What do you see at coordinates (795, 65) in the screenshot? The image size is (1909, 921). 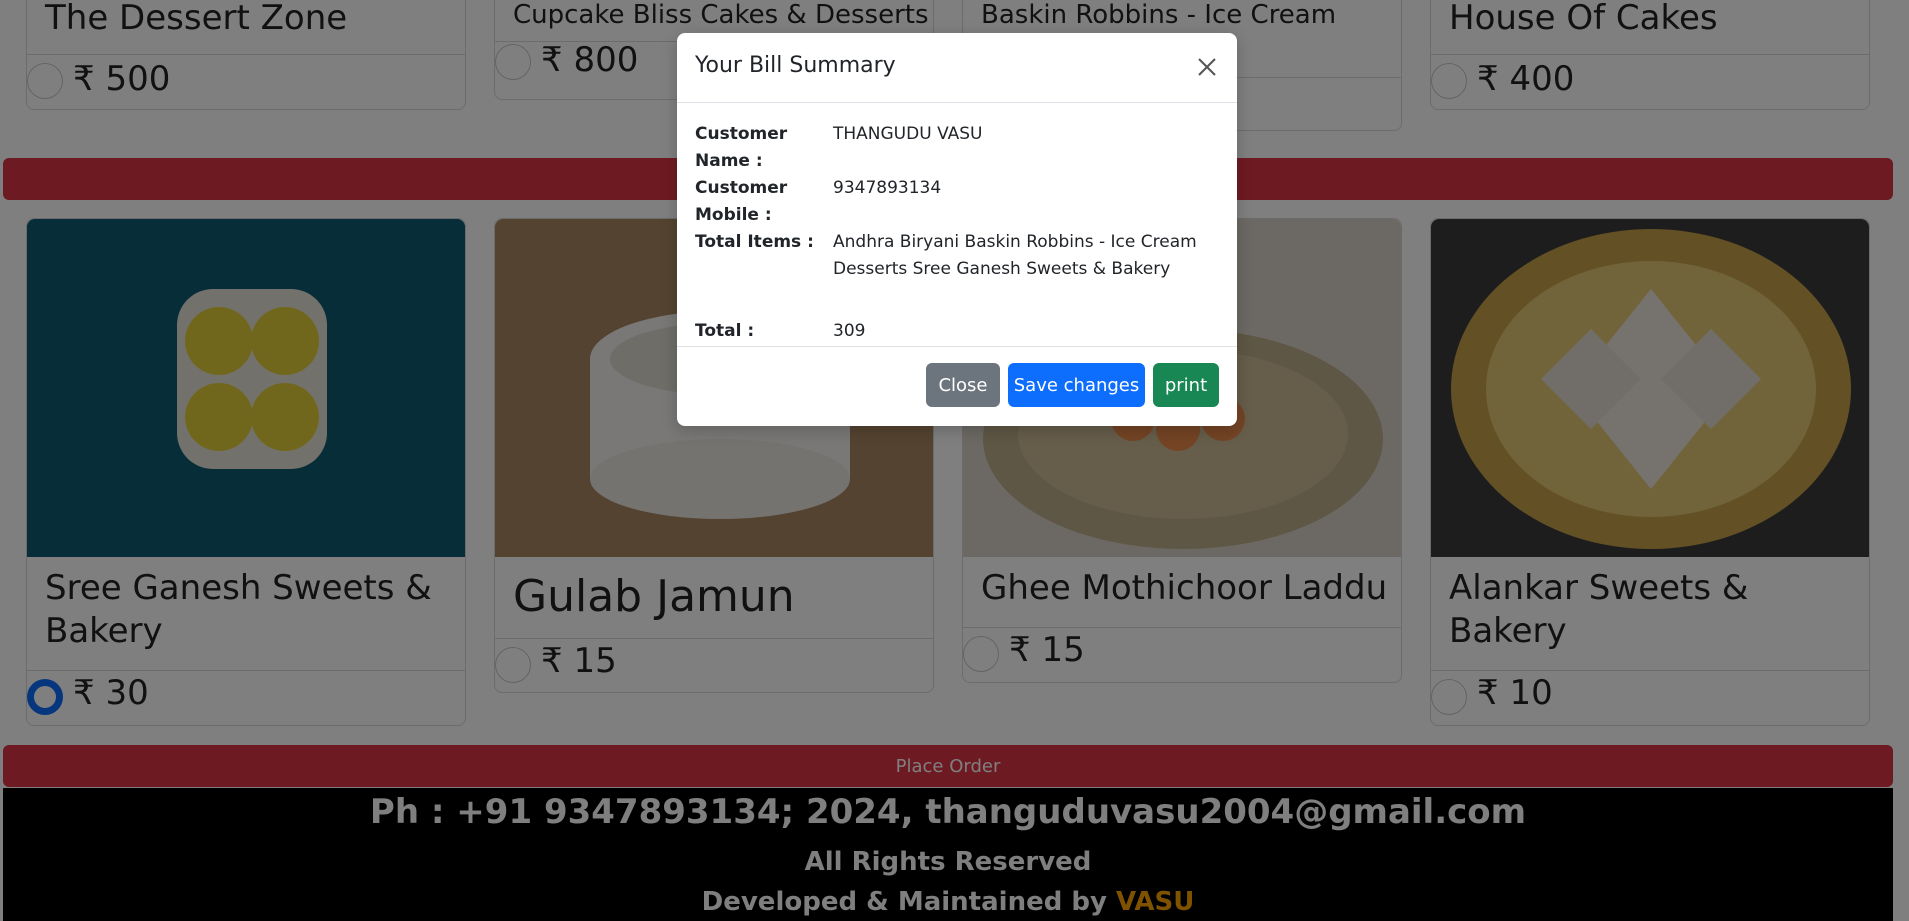 I see `modal-title: Your Bill Summary` at bounding box center [795, 65].